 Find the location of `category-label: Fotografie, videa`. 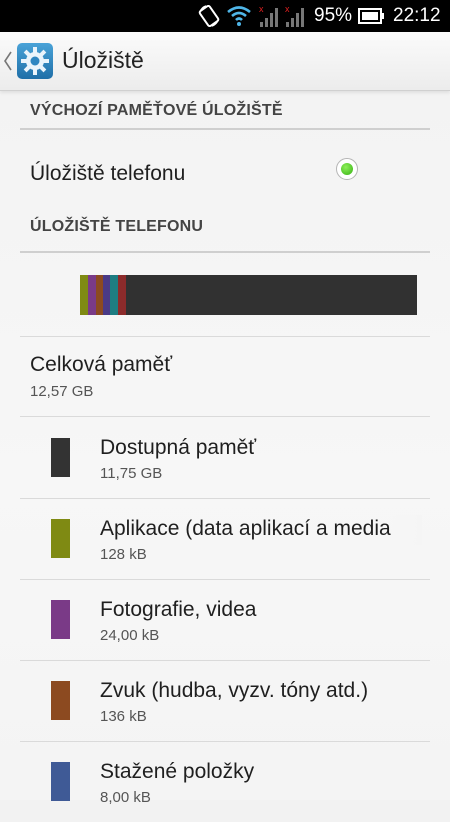

category-label: Fotografie, videa is located at coordinates (178, 609).